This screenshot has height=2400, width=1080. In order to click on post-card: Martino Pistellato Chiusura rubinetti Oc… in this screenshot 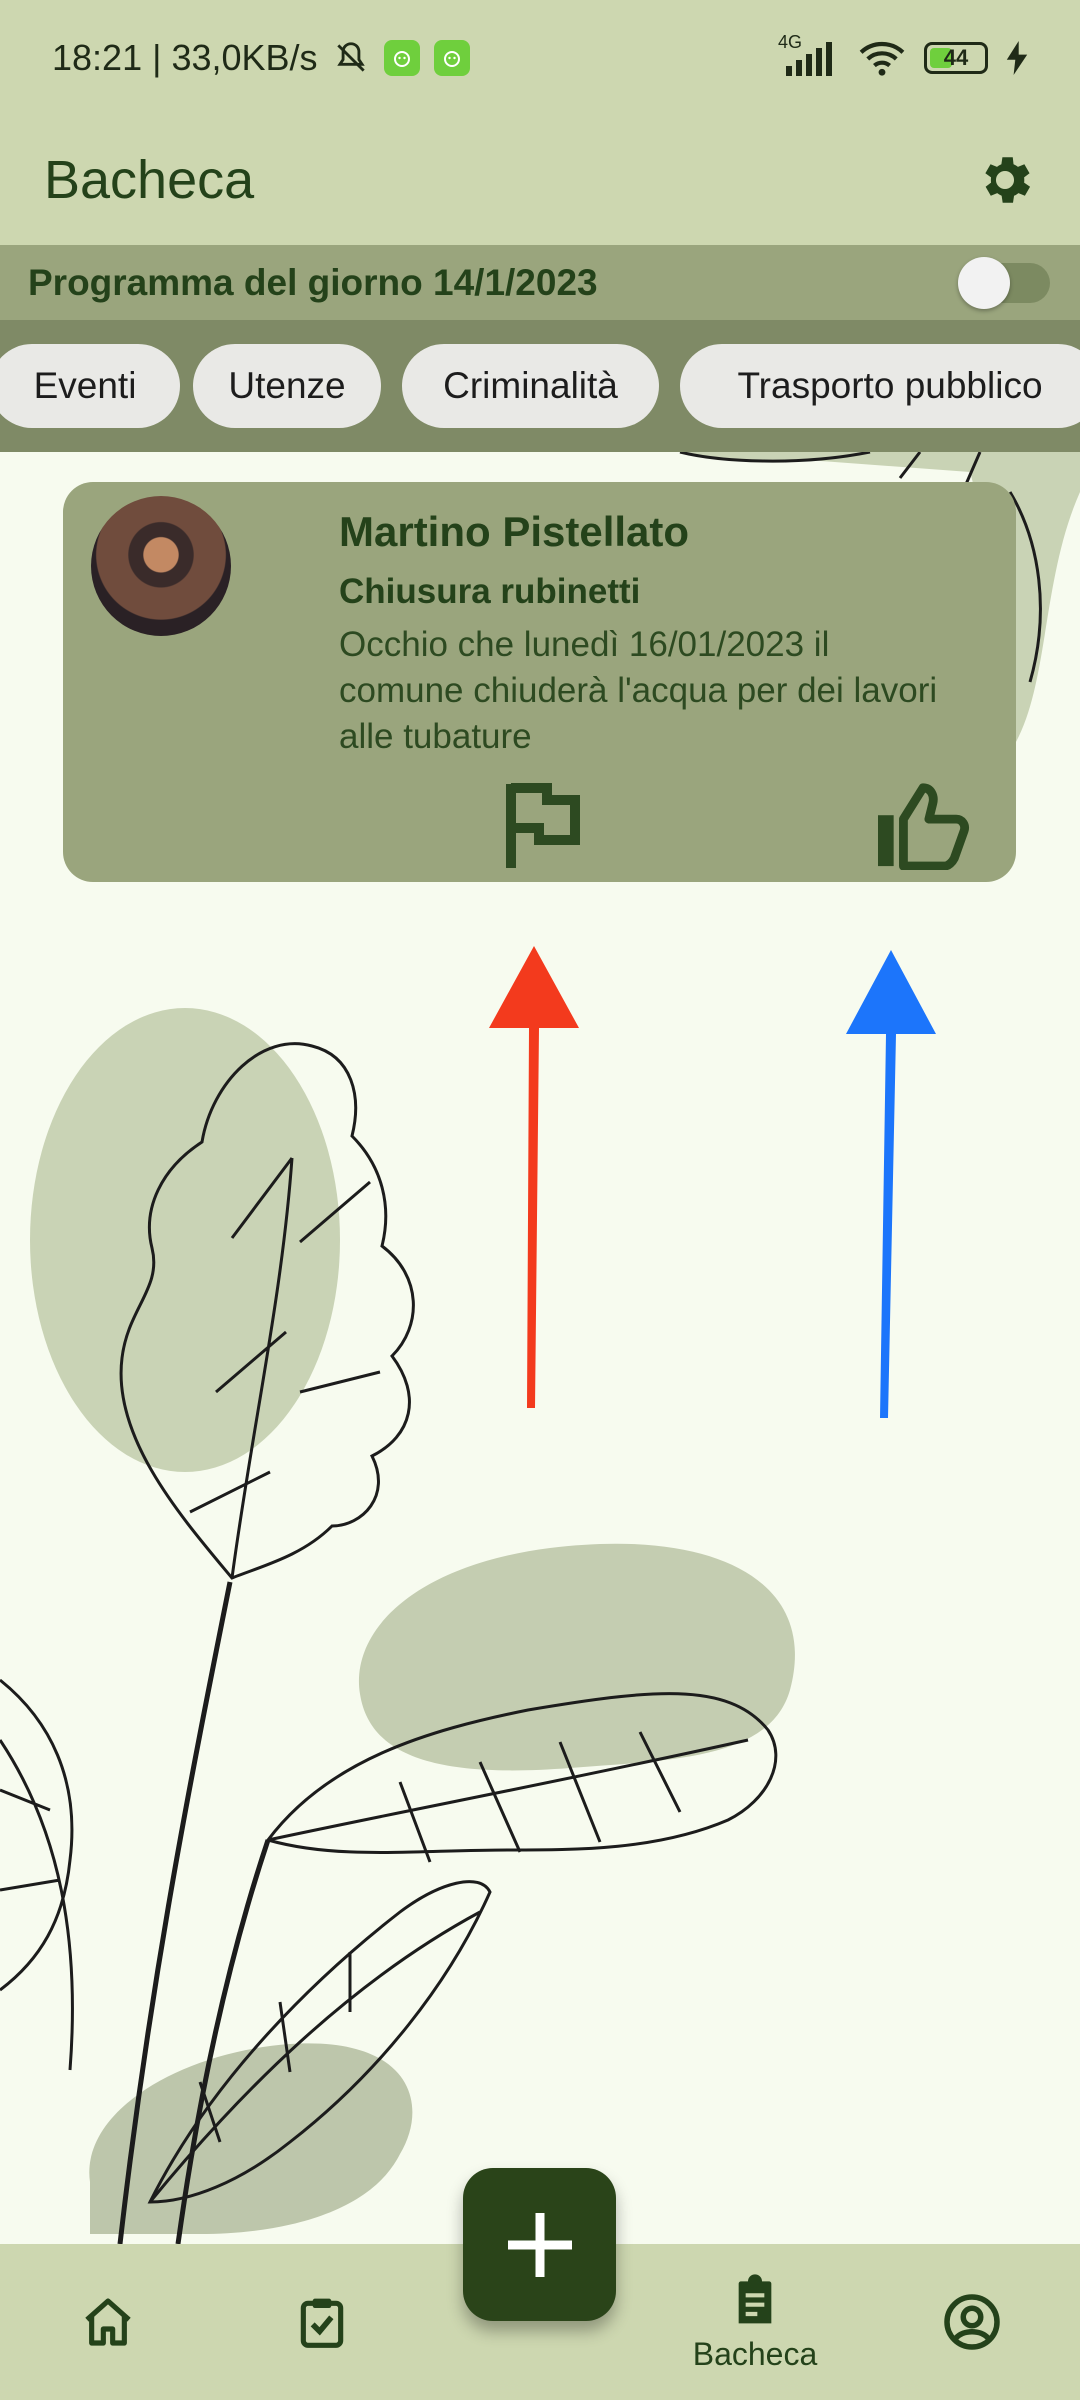, I will do `click(539, 682)`.